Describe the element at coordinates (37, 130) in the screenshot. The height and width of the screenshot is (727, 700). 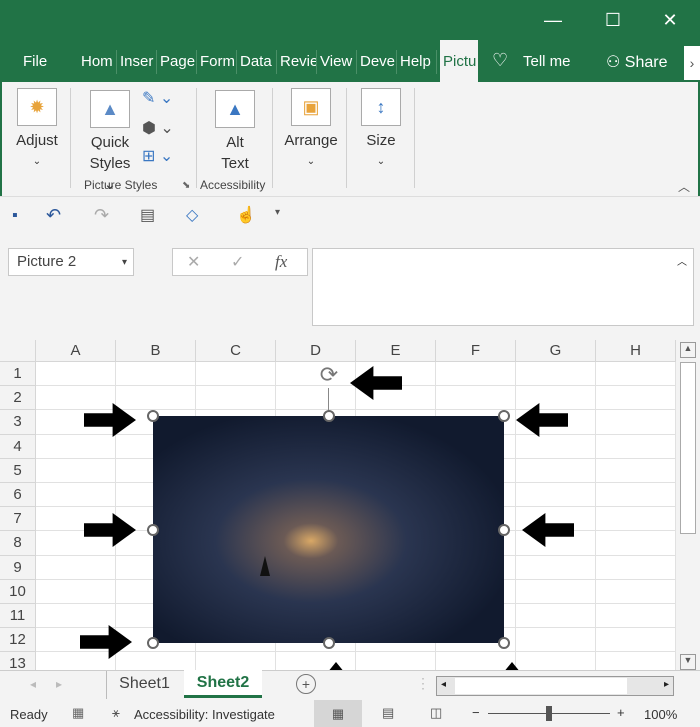
I see `adjust-button: ✹ Adjust ⌄` at that location.